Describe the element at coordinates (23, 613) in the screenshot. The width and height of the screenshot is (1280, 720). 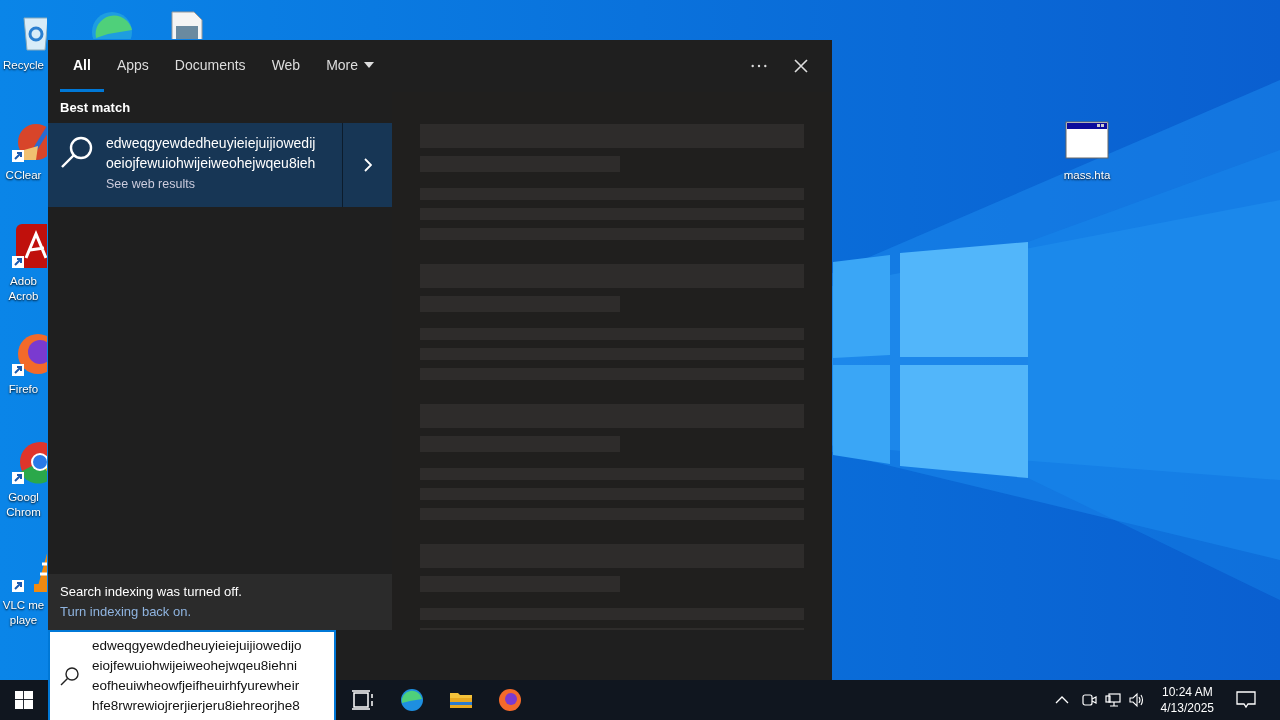
I see `icon-label: VLC me playe` at that location.